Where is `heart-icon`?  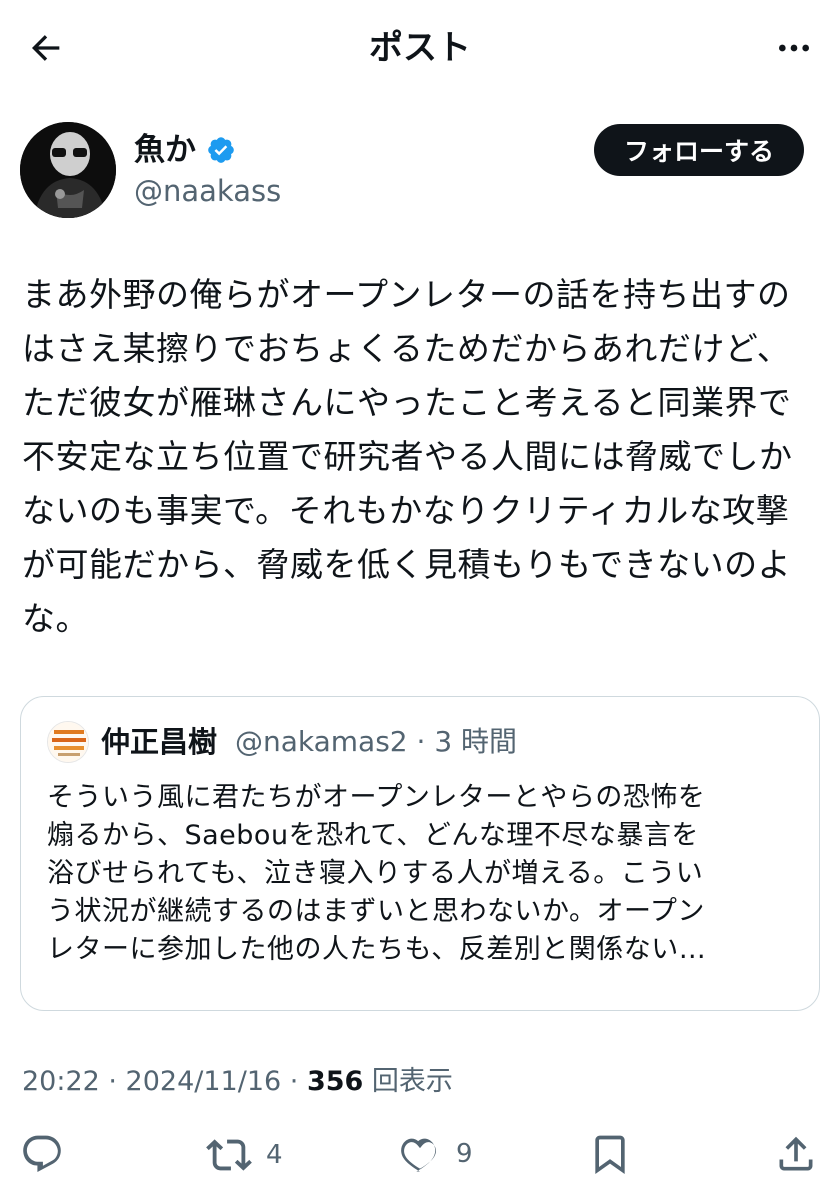 heart-icon is located at coordinates (418, 1155).